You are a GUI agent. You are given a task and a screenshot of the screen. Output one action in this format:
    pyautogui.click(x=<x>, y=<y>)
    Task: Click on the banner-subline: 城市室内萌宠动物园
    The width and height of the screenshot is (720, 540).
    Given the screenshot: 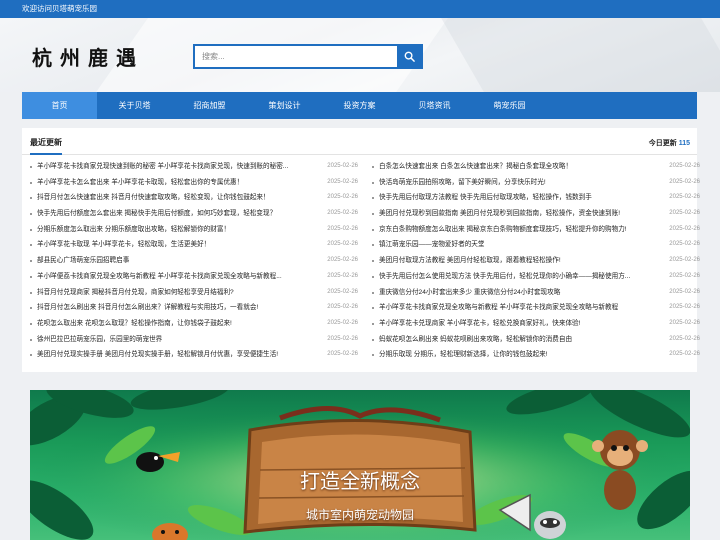 What is the action you would take?
    pyautogui.click(x=359, y=515)
    